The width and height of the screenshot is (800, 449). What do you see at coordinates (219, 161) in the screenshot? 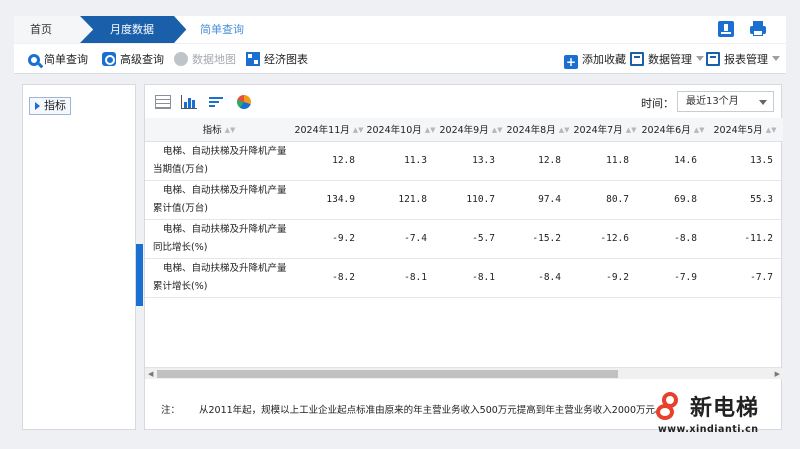
I see `indicator-name-cell: 电梯、自动扶梯及升降机产量 当期值(万台)` at bounding box center [219, 161].